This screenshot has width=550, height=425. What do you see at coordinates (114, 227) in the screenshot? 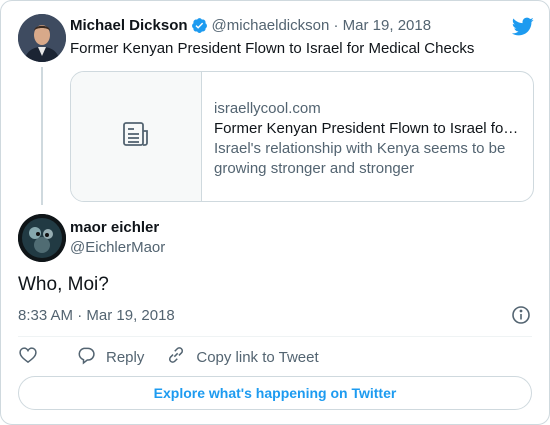
I see `reply-author-name: maor eichler` at bounding box center [114, 227].